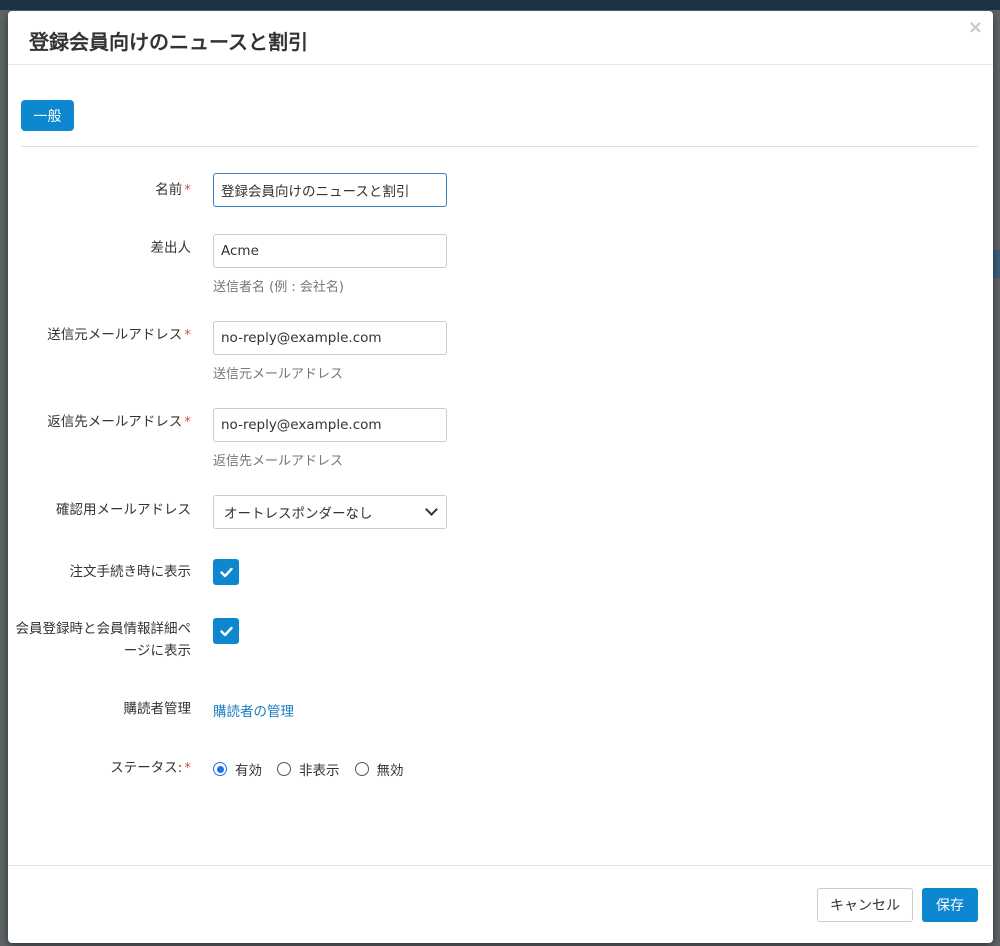 This screenshot has width=1000, height=946. What do you see at coordinates (150, 768) in the screenshot?
I see `status-label: ステータス: *` at bounding box center [150, 768].